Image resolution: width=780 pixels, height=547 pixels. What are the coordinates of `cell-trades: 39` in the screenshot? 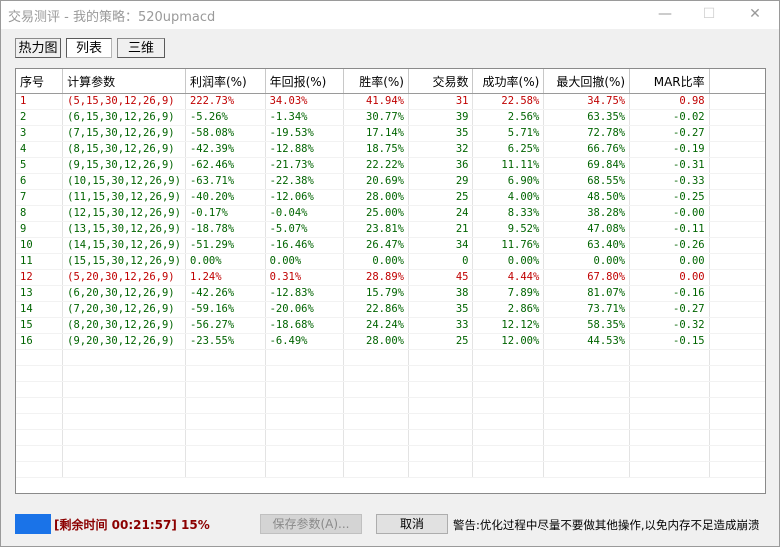 It's located at (441, 117).